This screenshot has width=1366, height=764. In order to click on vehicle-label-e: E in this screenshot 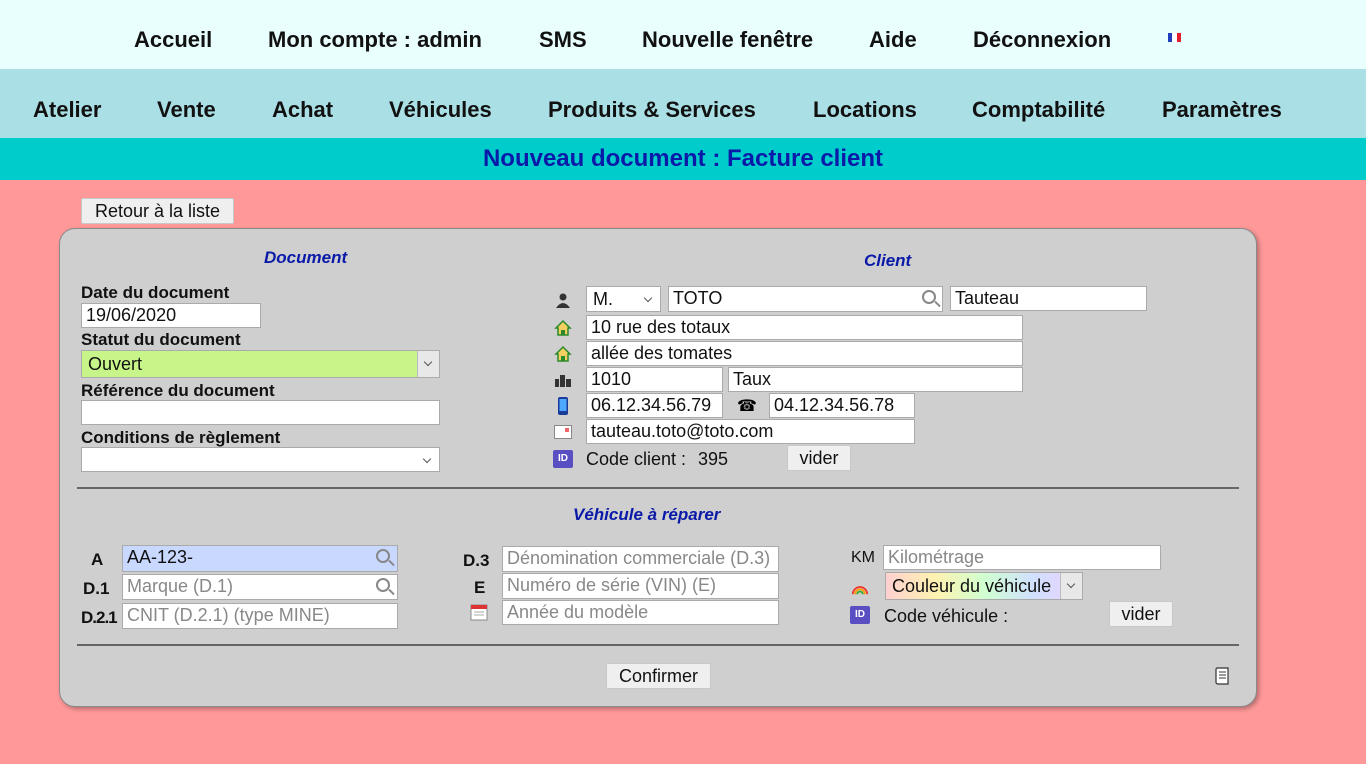, I will do `click(480, 587)`.